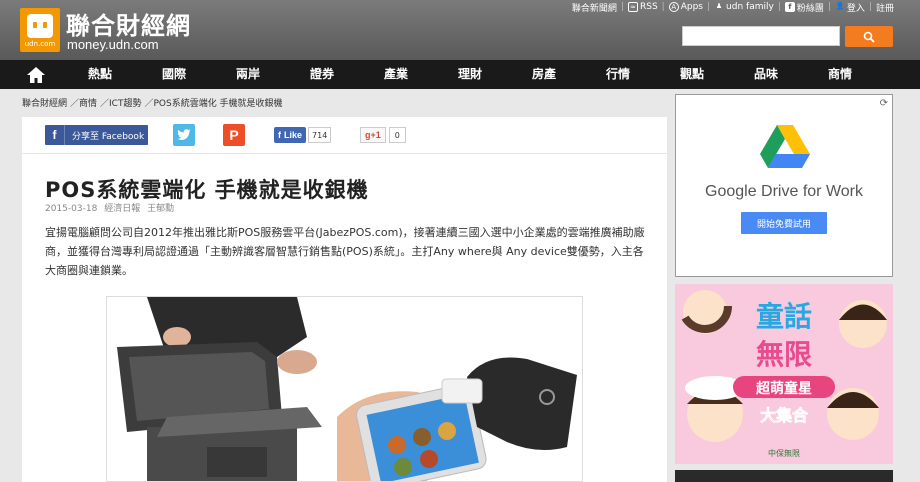 The height and width of the screenshot is (482, 920). What do you see at coordinates (618, 74) in the screenshot?
I see `nav-item-market: 行情` at bounding box center [618, 74].